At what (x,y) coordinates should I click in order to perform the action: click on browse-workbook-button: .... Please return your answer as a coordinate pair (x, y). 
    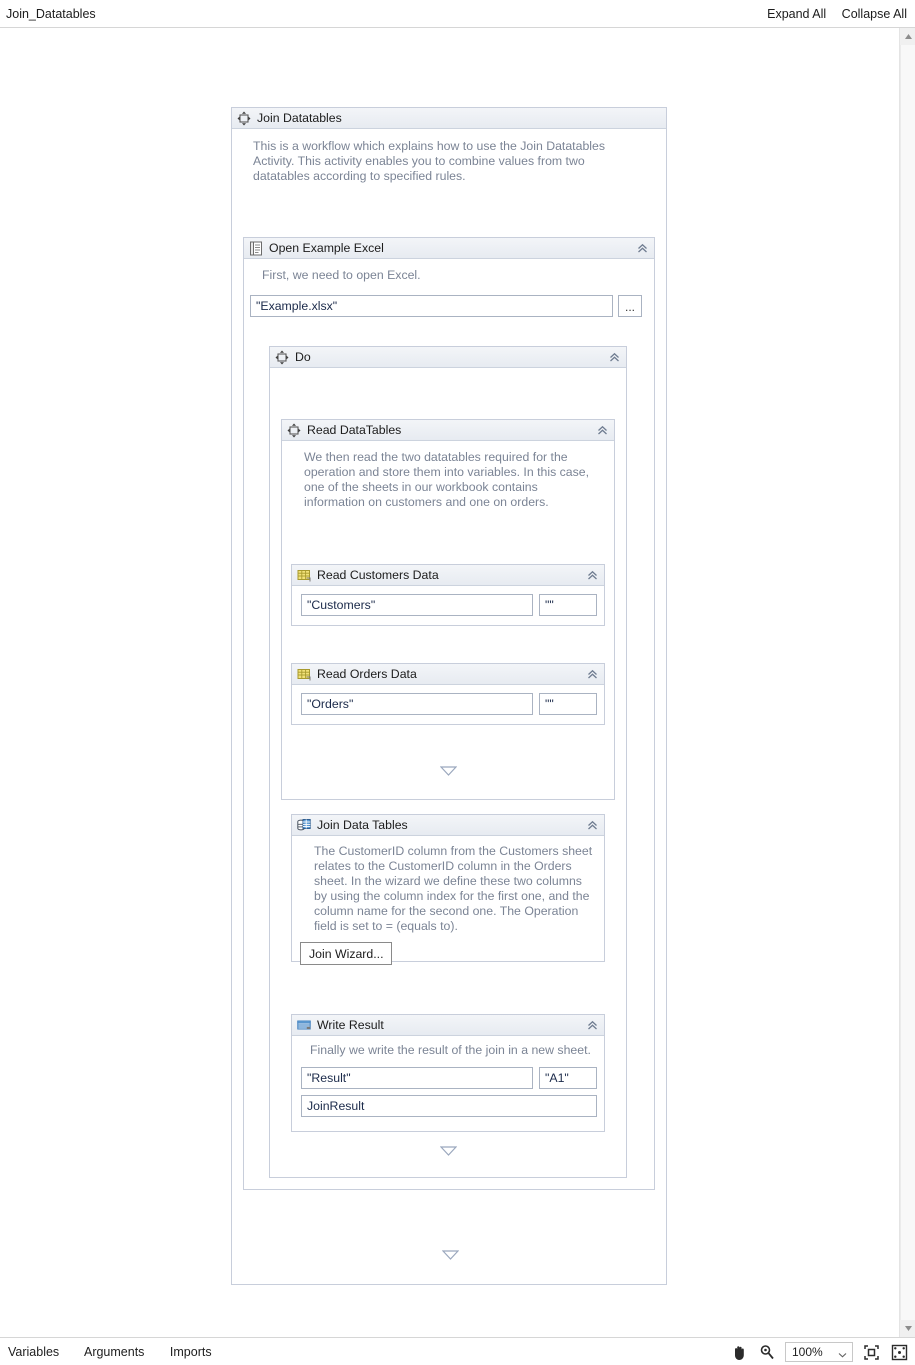
    Looking at the image, I should click on (630, 306).